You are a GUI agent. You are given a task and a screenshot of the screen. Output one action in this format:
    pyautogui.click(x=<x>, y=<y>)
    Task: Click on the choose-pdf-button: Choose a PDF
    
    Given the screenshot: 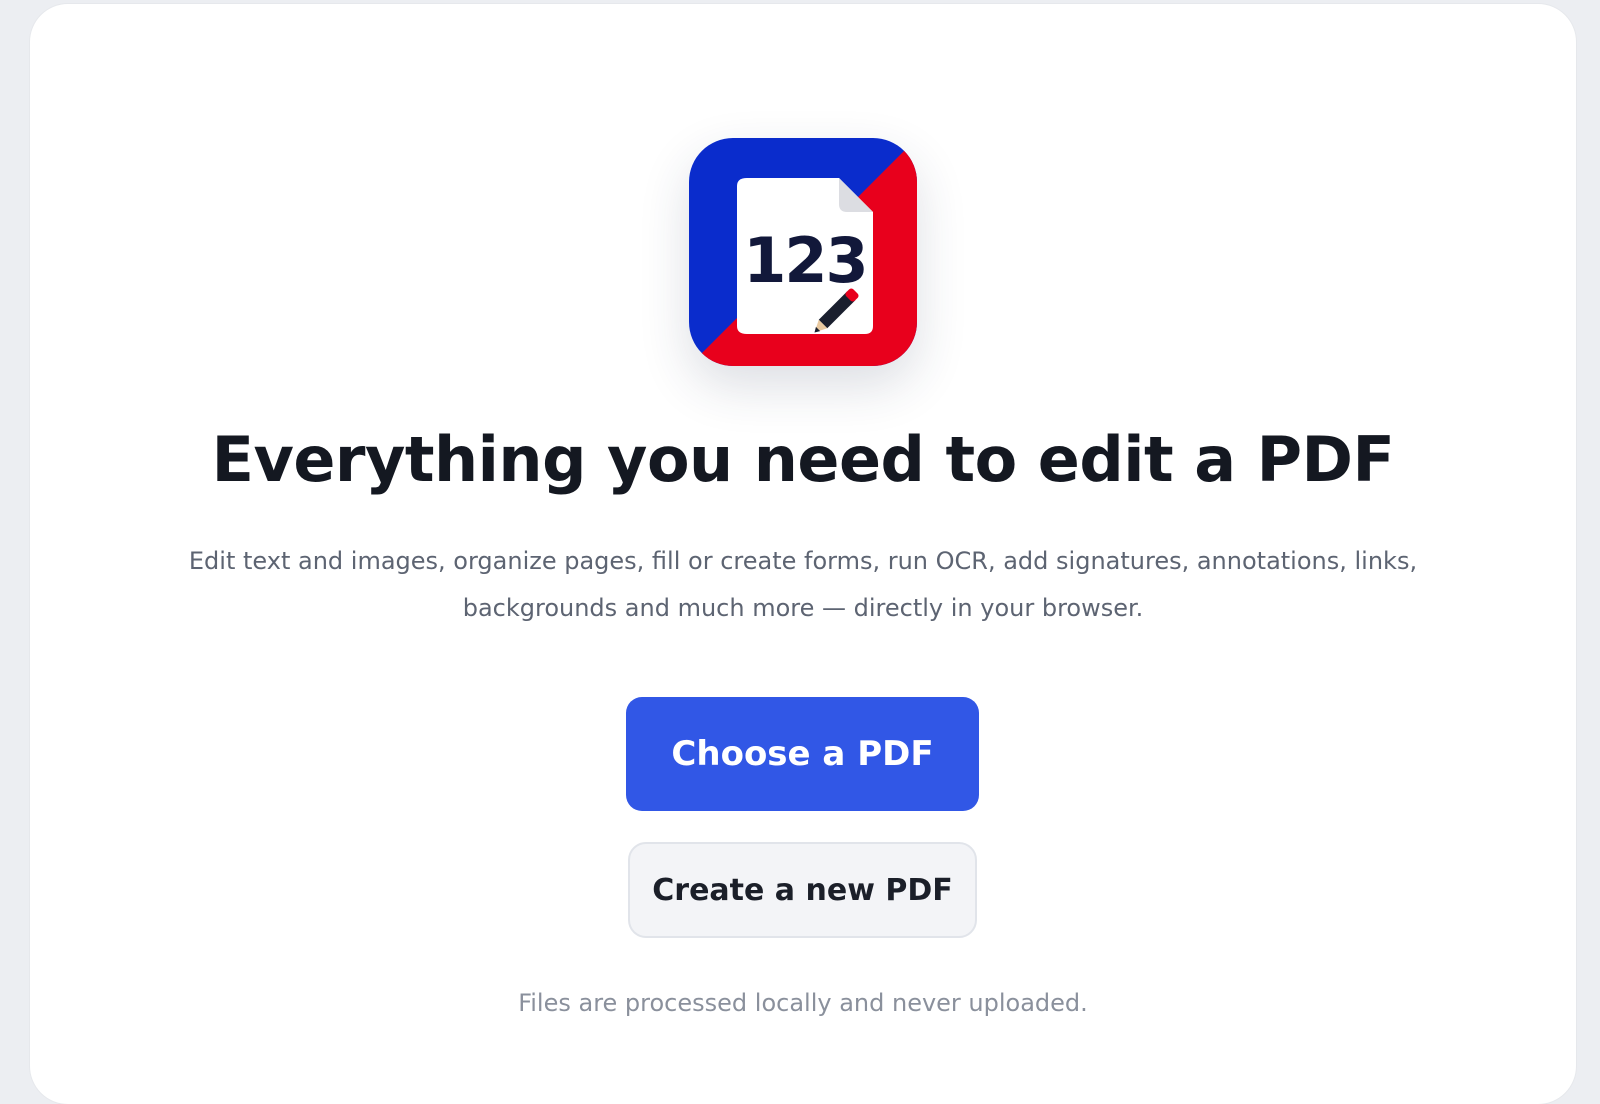 What is the action you would take?
    pyautogui.click(x=802, y=754)
    